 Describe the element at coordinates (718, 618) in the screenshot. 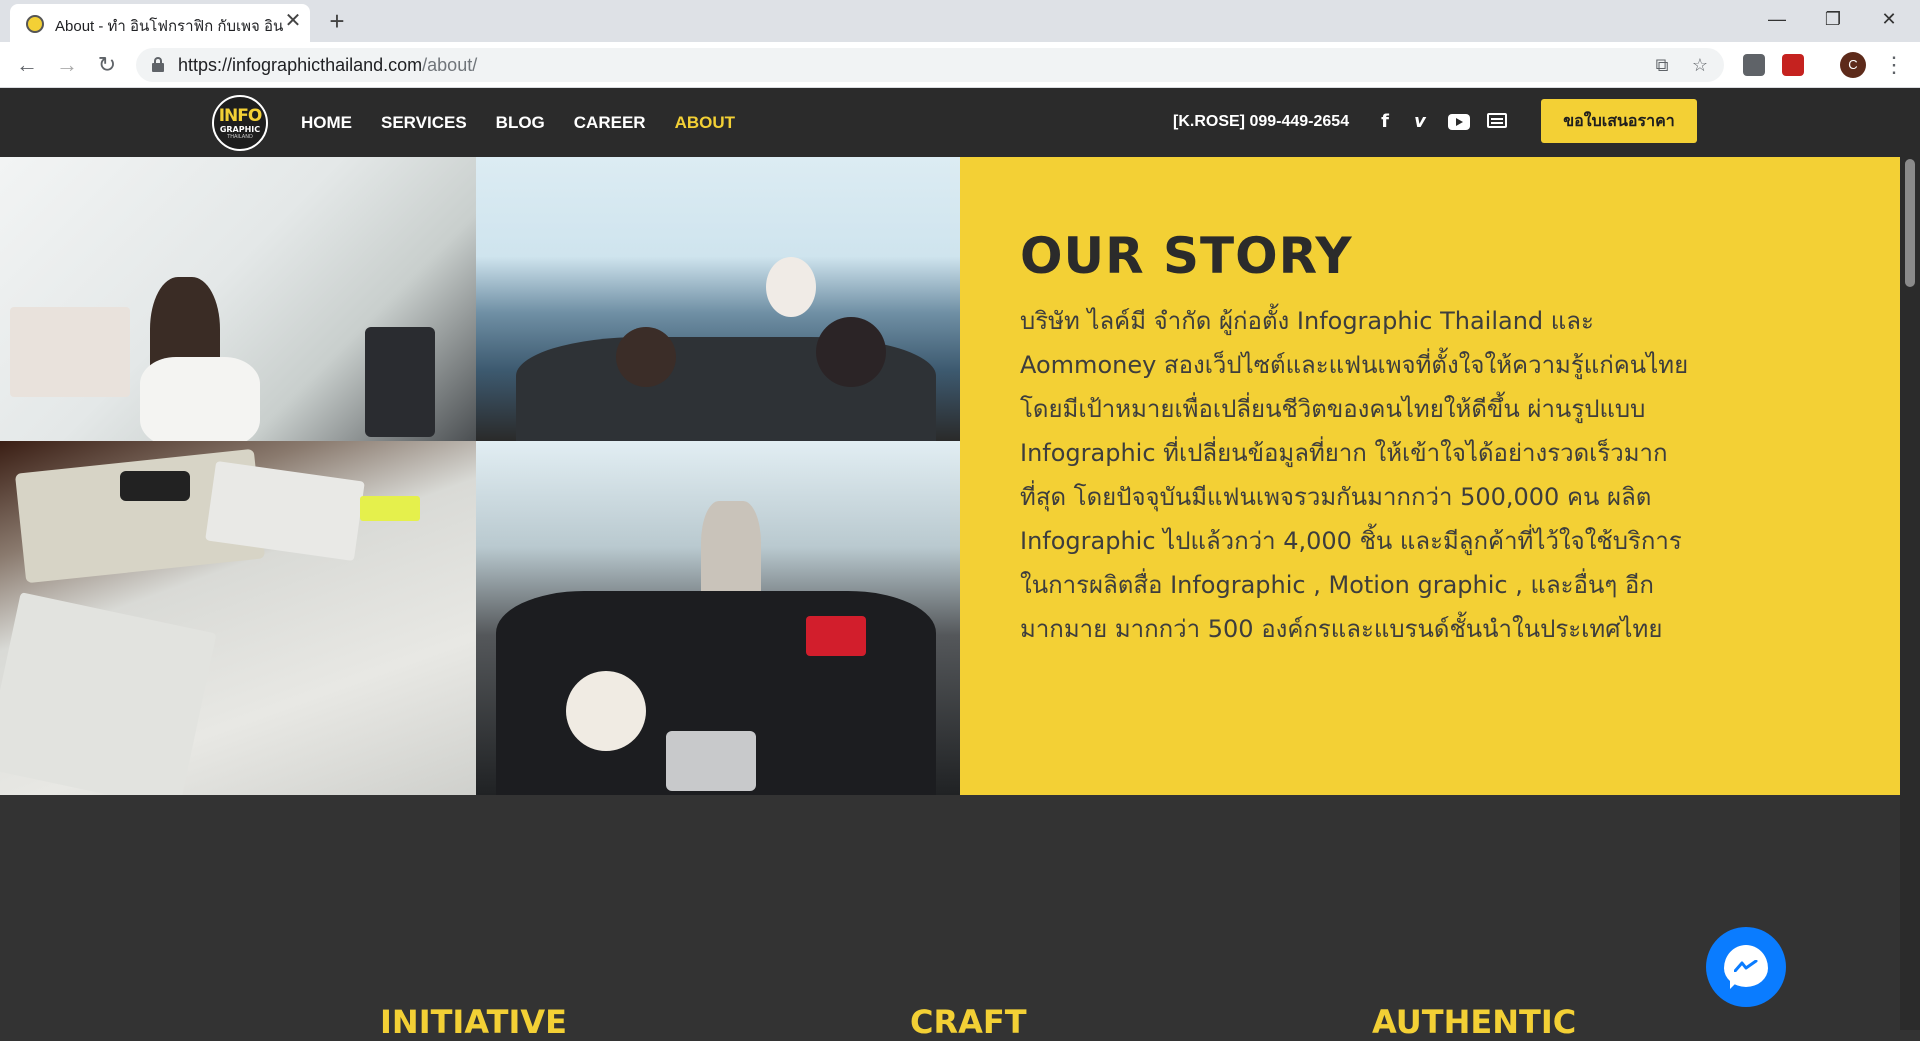

I see `photo-classroom-workshop` at that location.